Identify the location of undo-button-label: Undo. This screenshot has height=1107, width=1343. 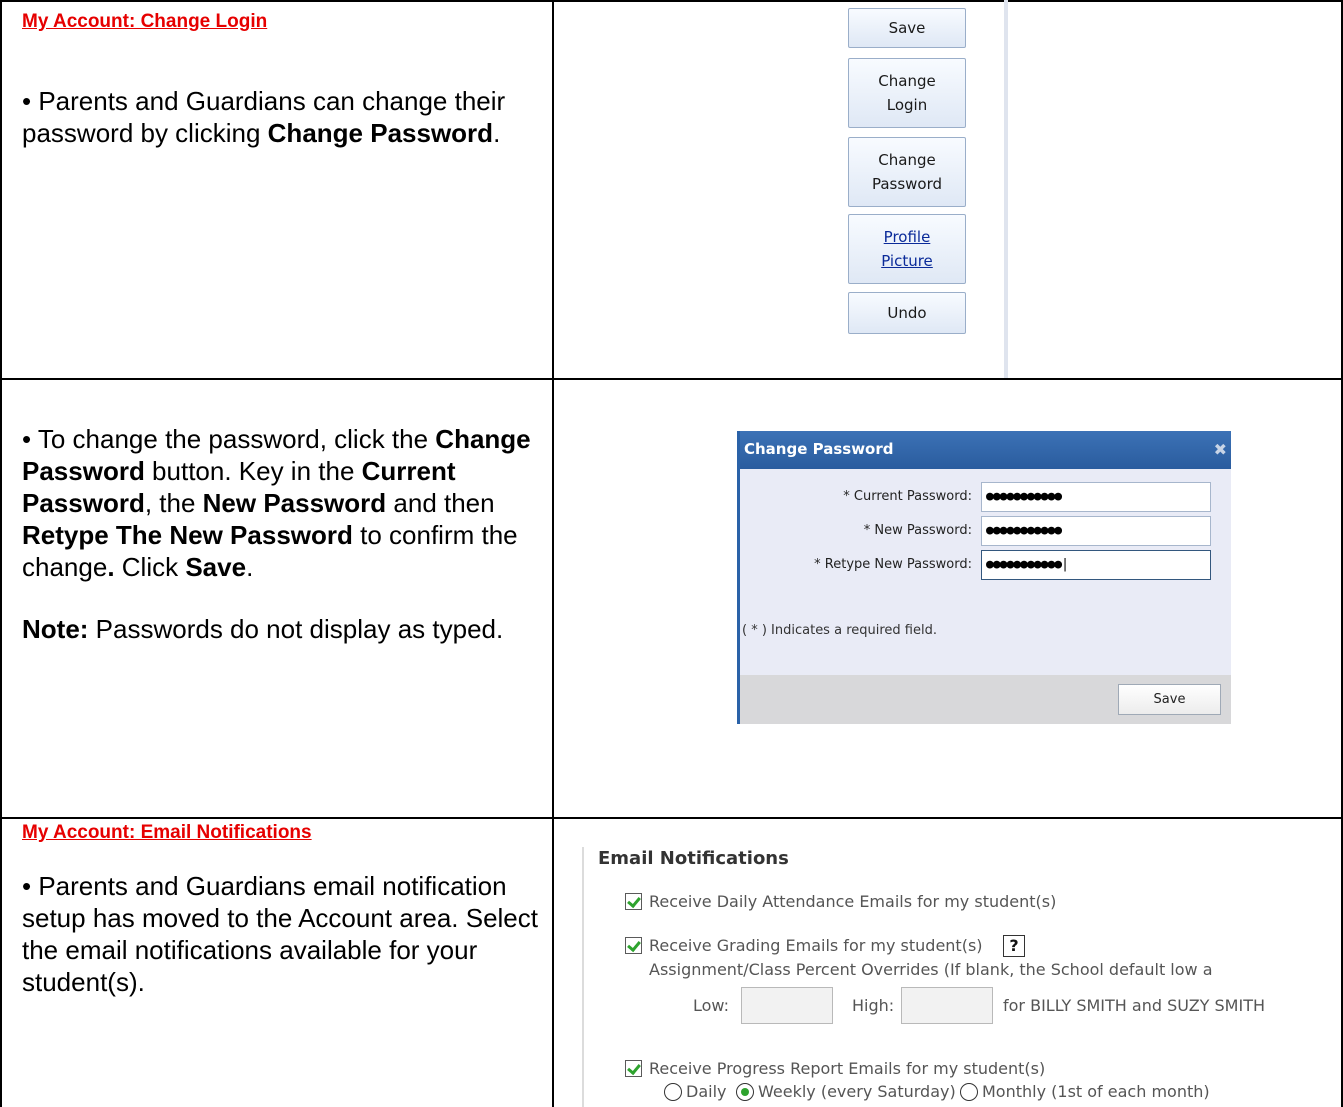
(907, 313).